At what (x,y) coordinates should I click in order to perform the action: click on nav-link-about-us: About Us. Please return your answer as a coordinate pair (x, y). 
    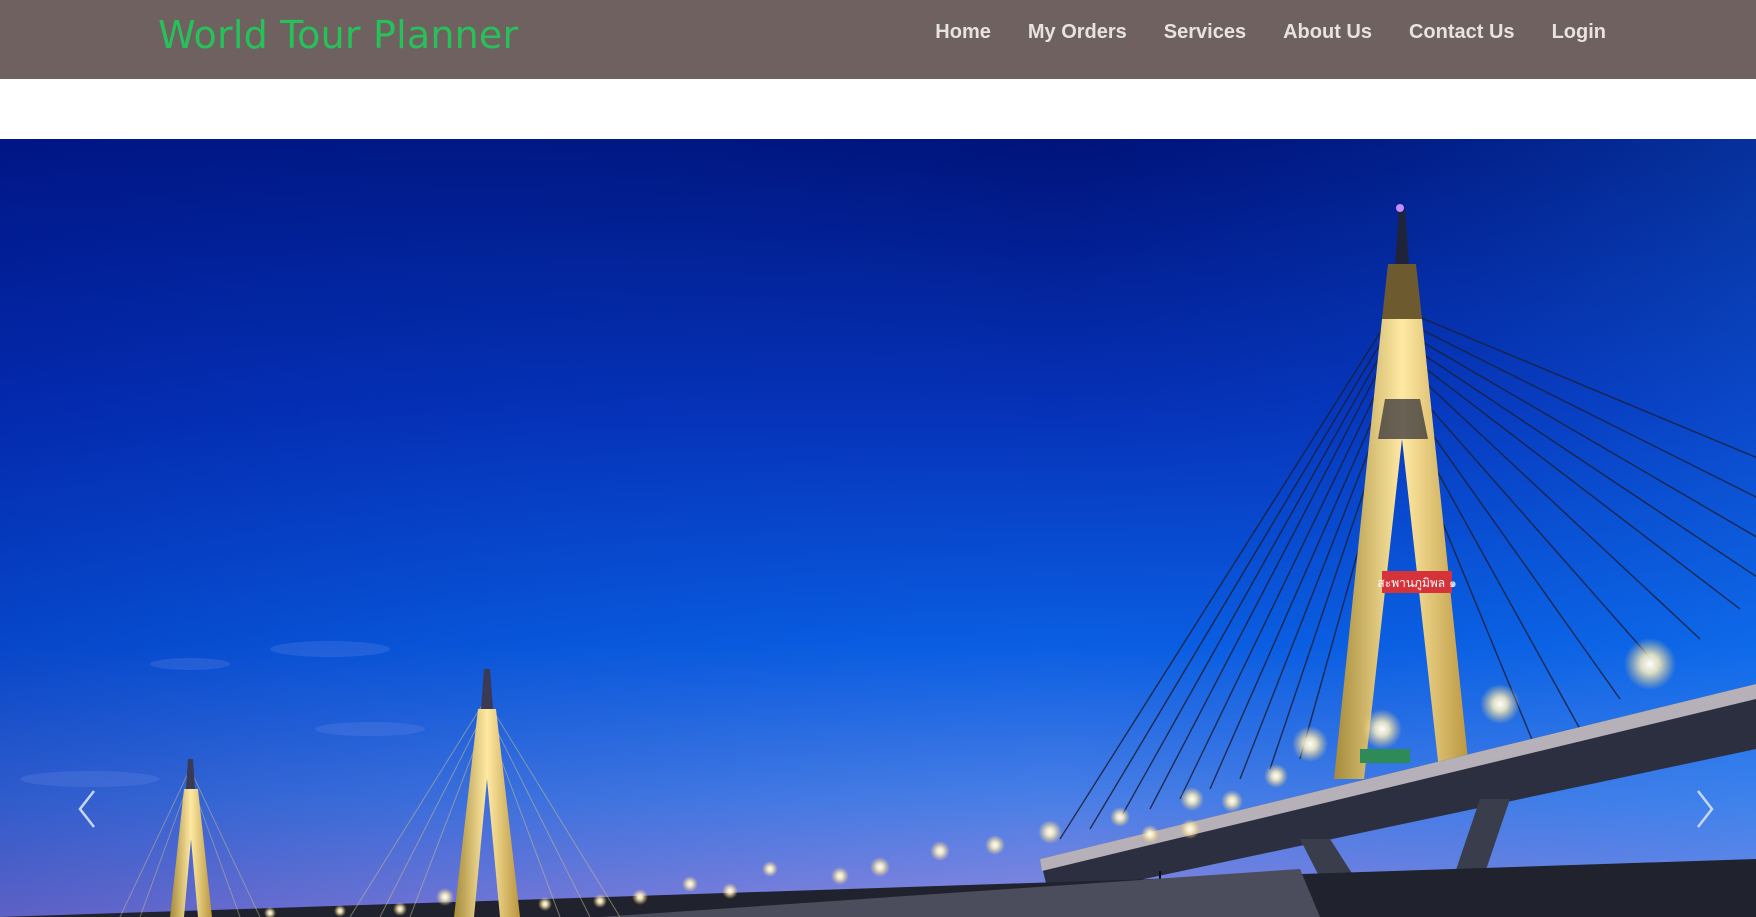
    Looking at the image, I should click on (1327, 32).